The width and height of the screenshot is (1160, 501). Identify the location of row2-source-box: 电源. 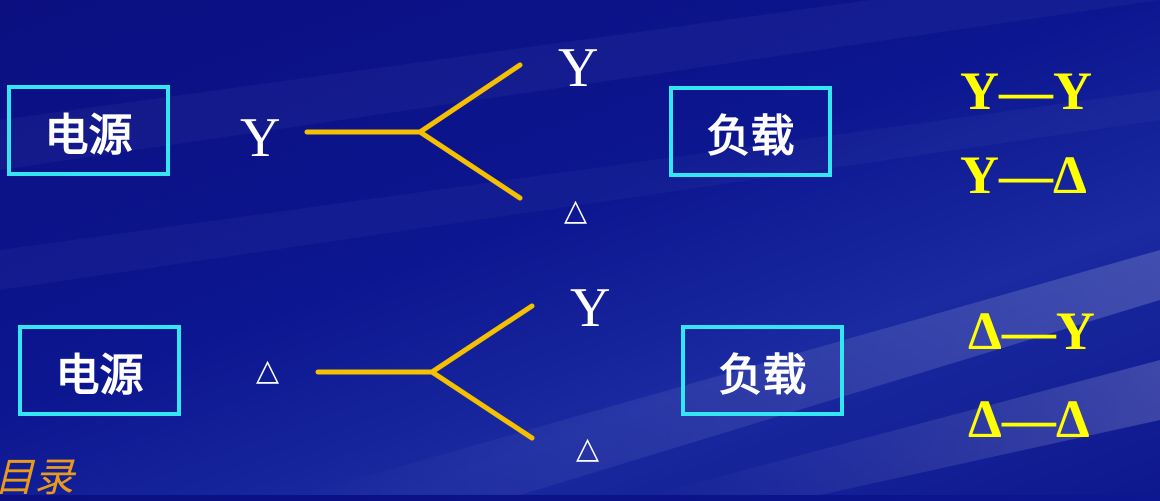
(99, 370).